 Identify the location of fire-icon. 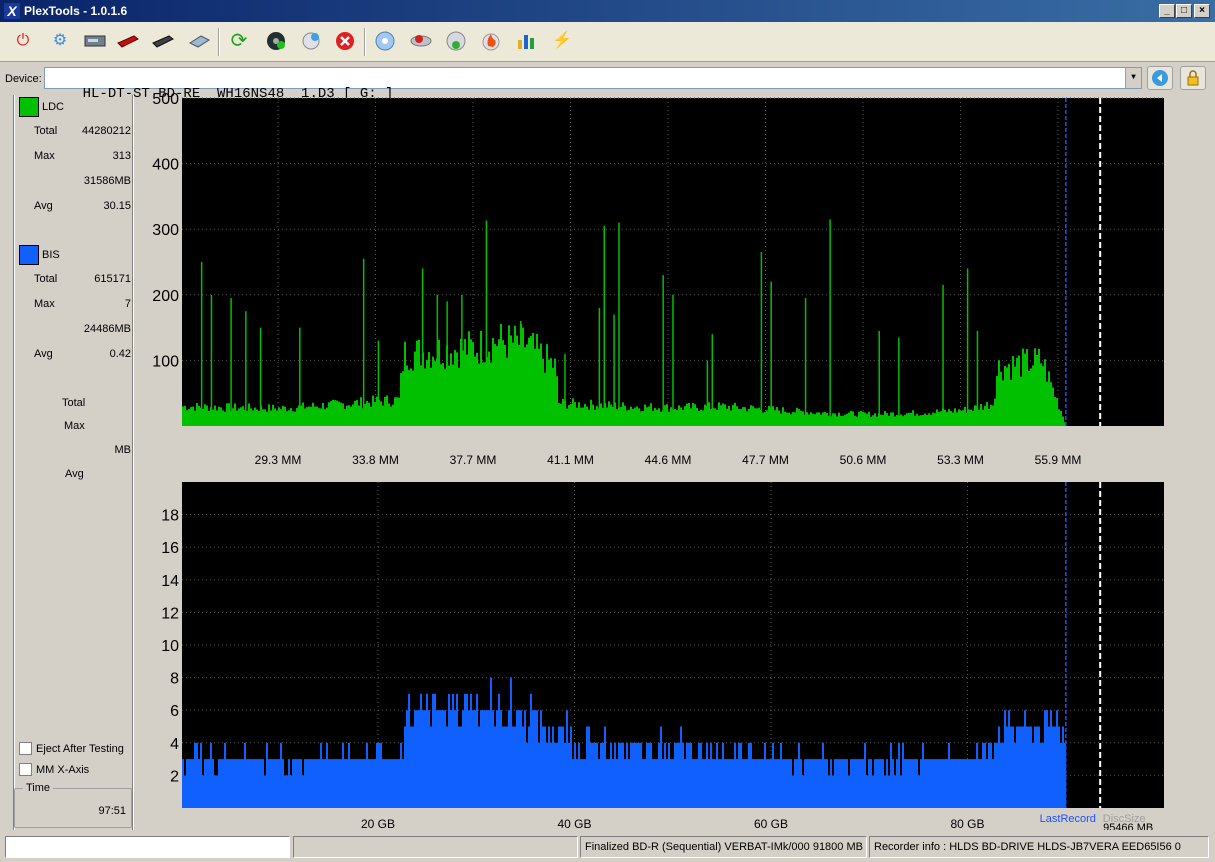
(491, 41).